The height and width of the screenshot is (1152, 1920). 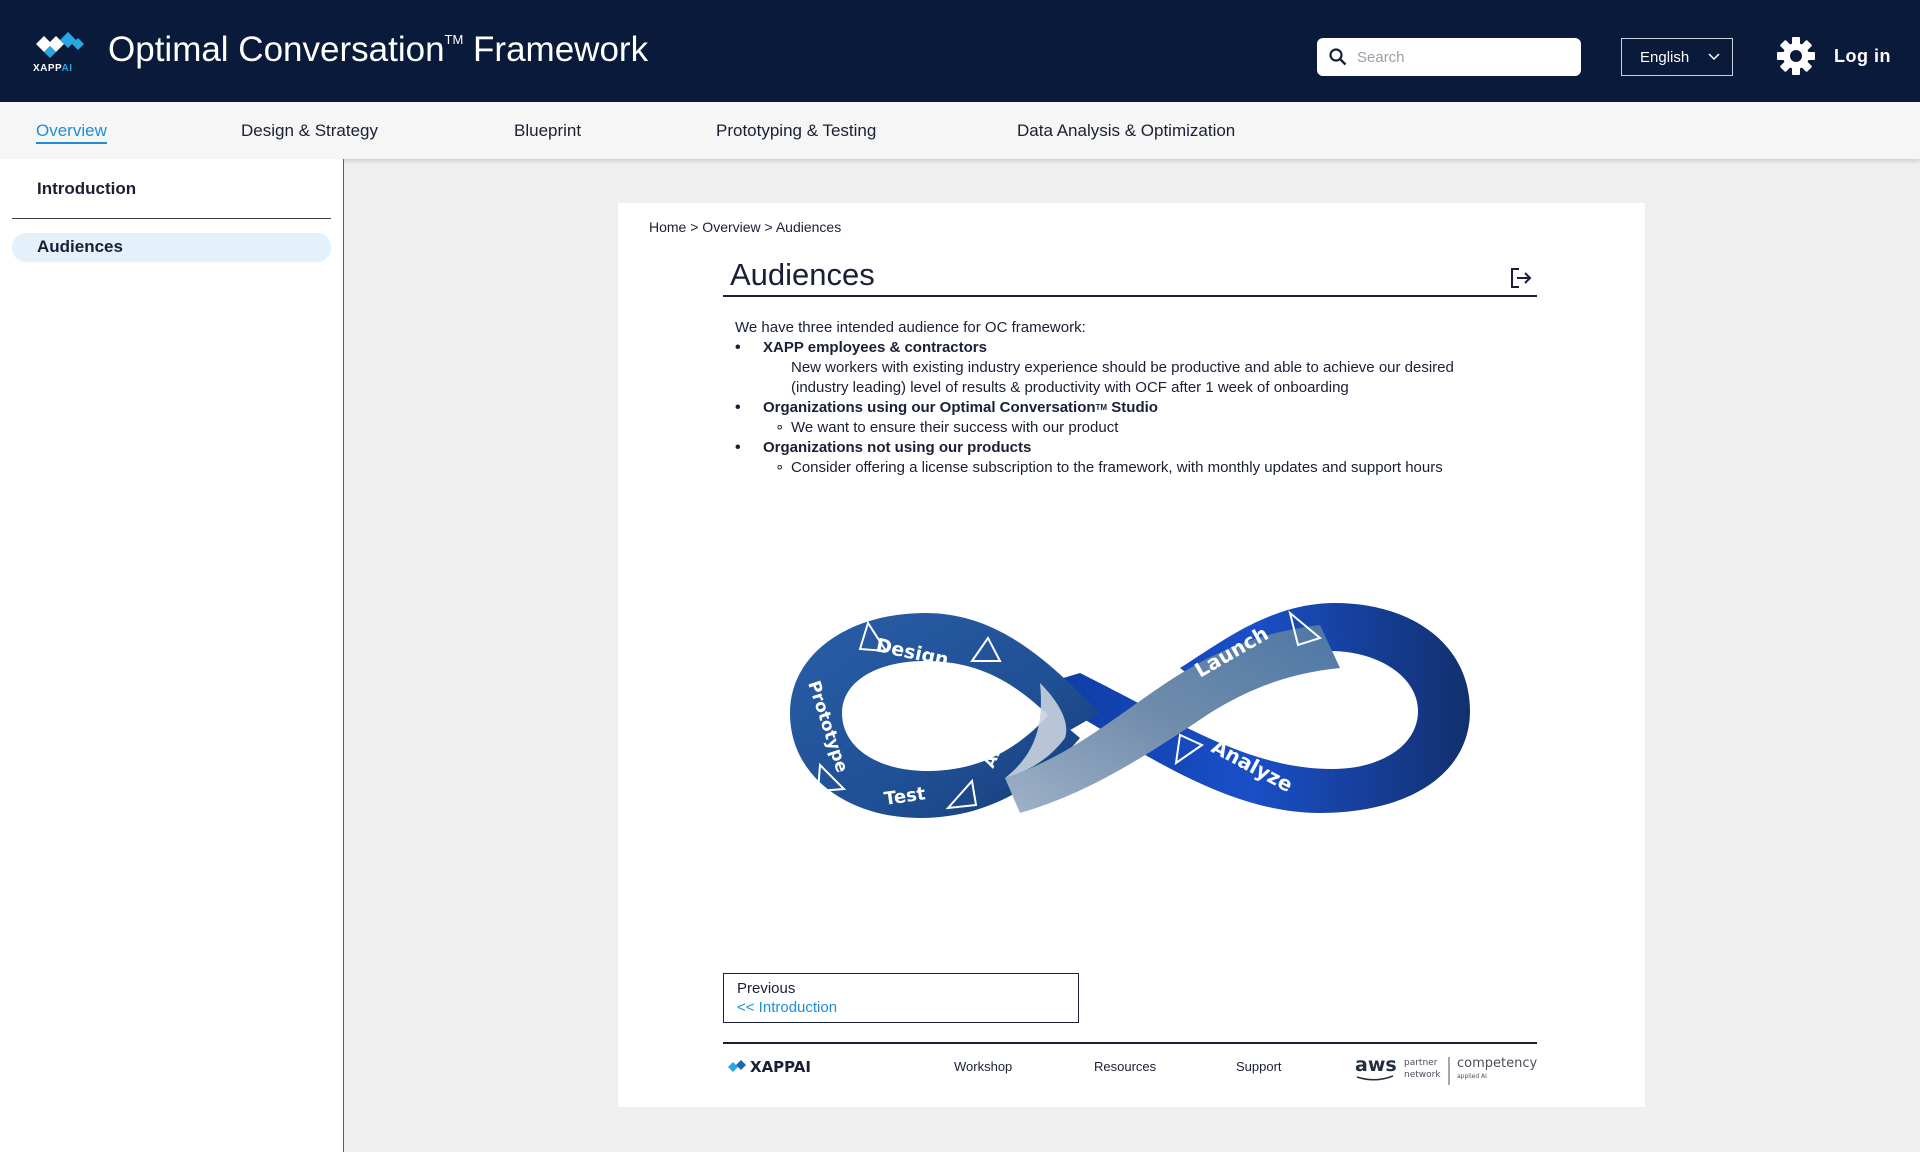 What do you see at coordinates (80, 247) in the screenshot?
I see `sidebar-item-audiences: Audiences` at bounding box center [80, 247].